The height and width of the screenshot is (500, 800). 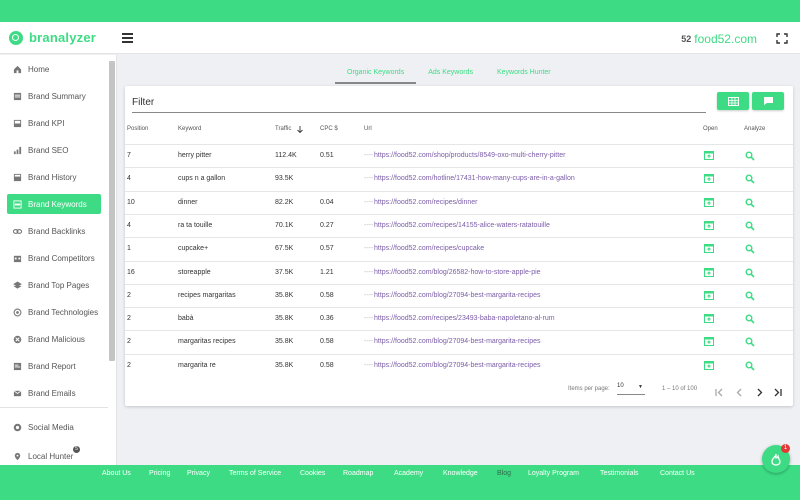 What do you see at coordinates (725, 39) in the screenshot?
I see `brand-domain: food52.com` at bounding box center [725, 39].